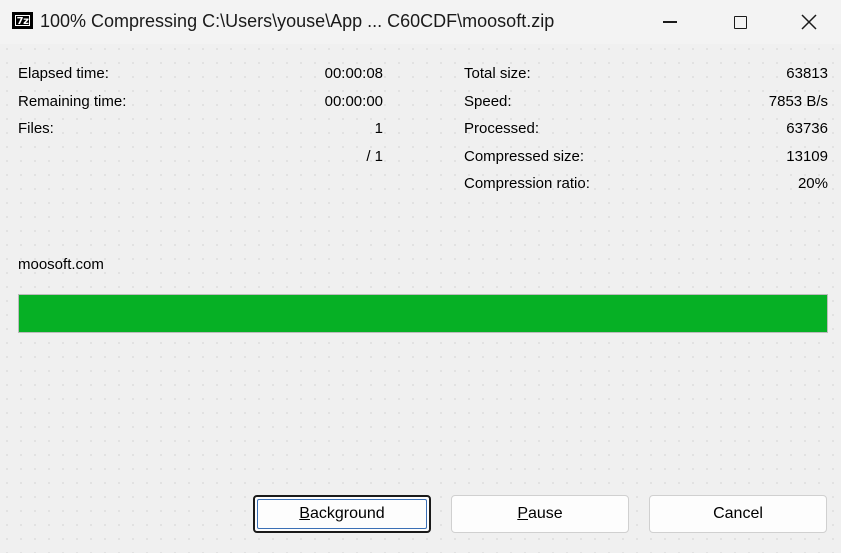 This screenshot has width=841, height=553. What do you see at coordinates (63, 73) in the screenshot?
I see `elapsed-time-label: Elapsed time:` at bounding box center [63, 73].